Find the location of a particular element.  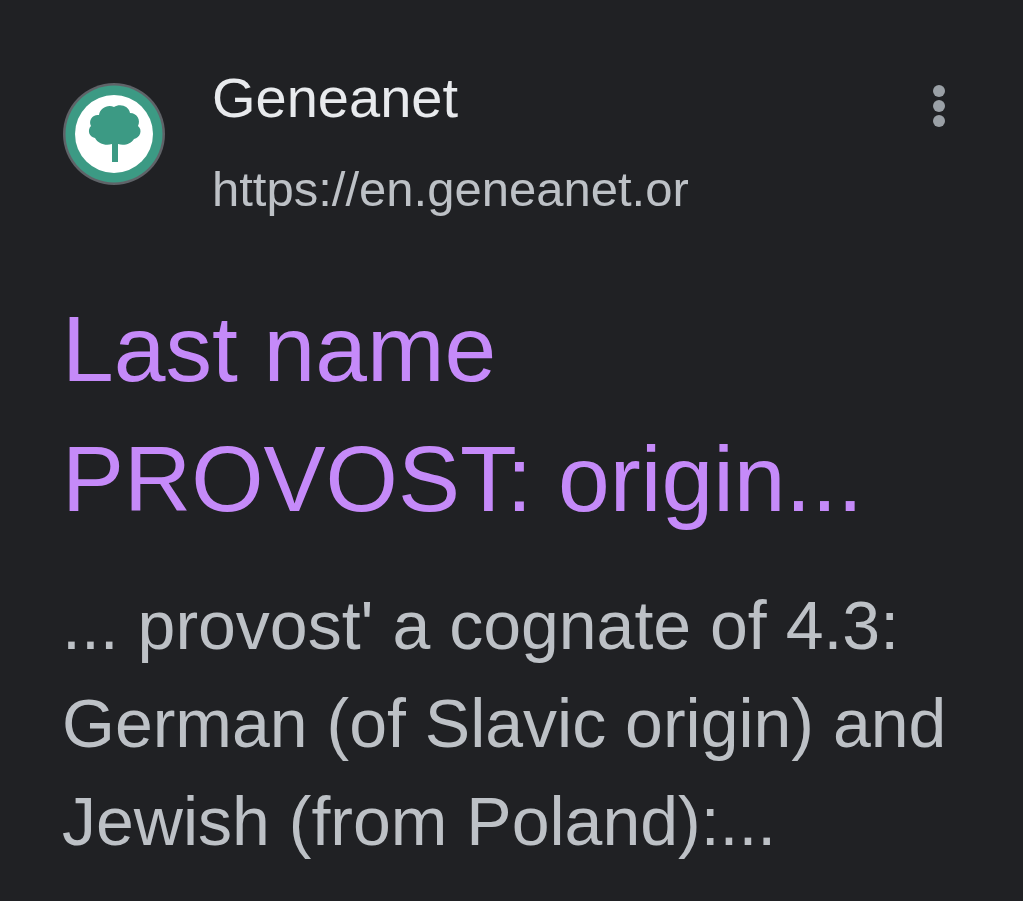

tree-logo-icon is located at coordinates (114, 134).